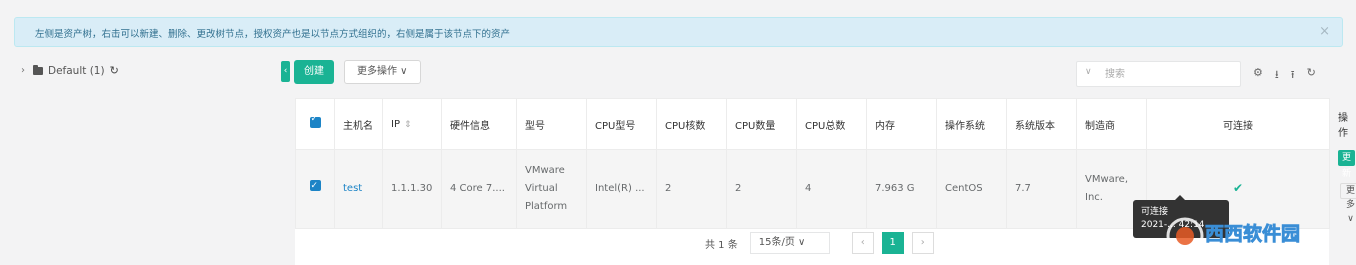 Image resolution: width=1356 pixels, height=265 pixels. What do you see at coordinates (23, 70) in the screenshot?
I see `chevron-right-icon: ›` at bounding box center [23, 70].